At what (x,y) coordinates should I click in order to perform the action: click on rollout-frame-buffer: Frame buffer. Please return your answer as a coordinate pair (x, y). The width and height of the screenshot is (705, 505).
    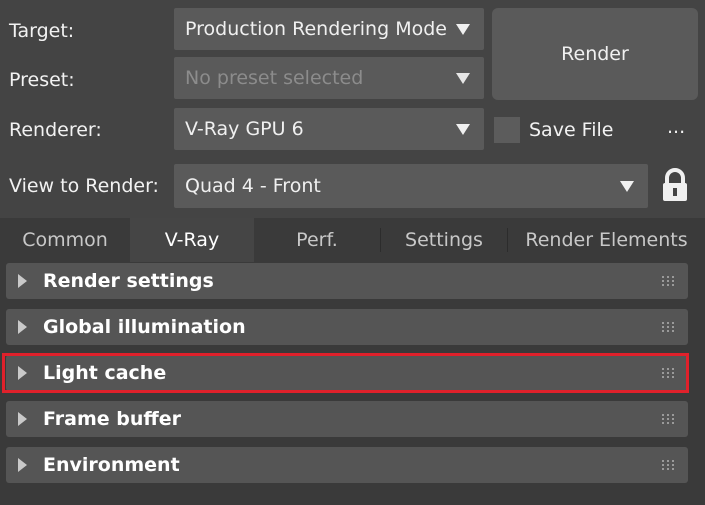
    Looking at the image, I should click on (347, 419).